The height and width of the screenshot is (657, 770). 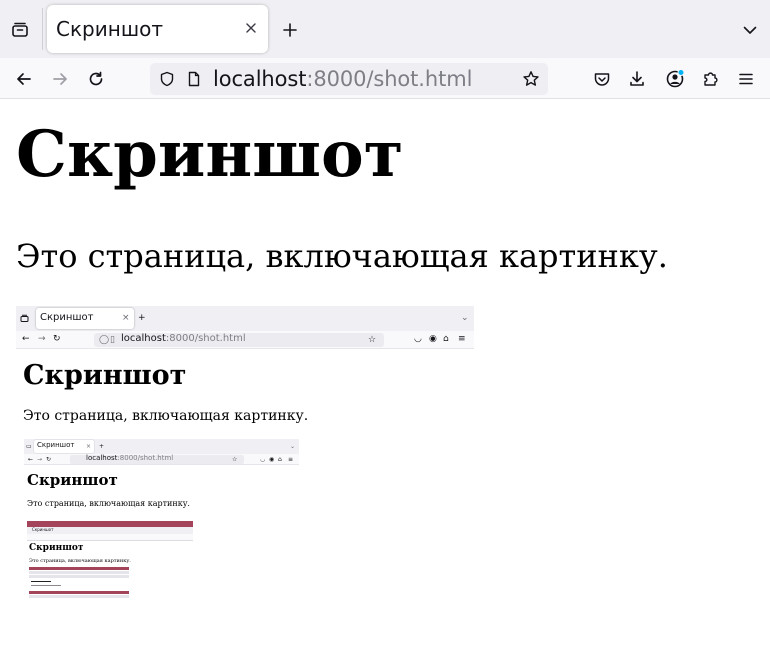 I want to click on back-button, so click(x=24, y=79).